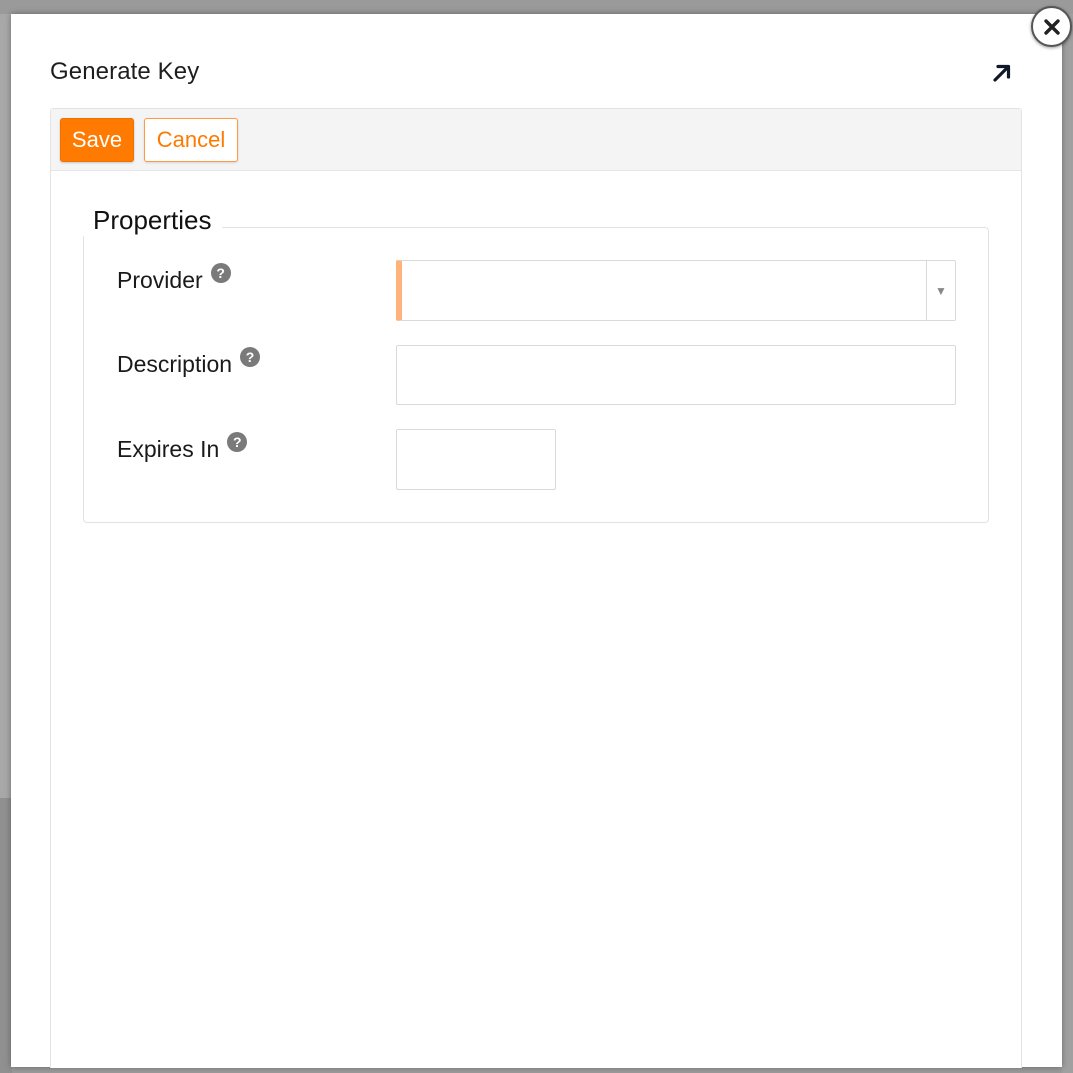 The height and width of the screenshot is (1073, 1073). I want to click on properties-legend: Properties, so click(152, 220).